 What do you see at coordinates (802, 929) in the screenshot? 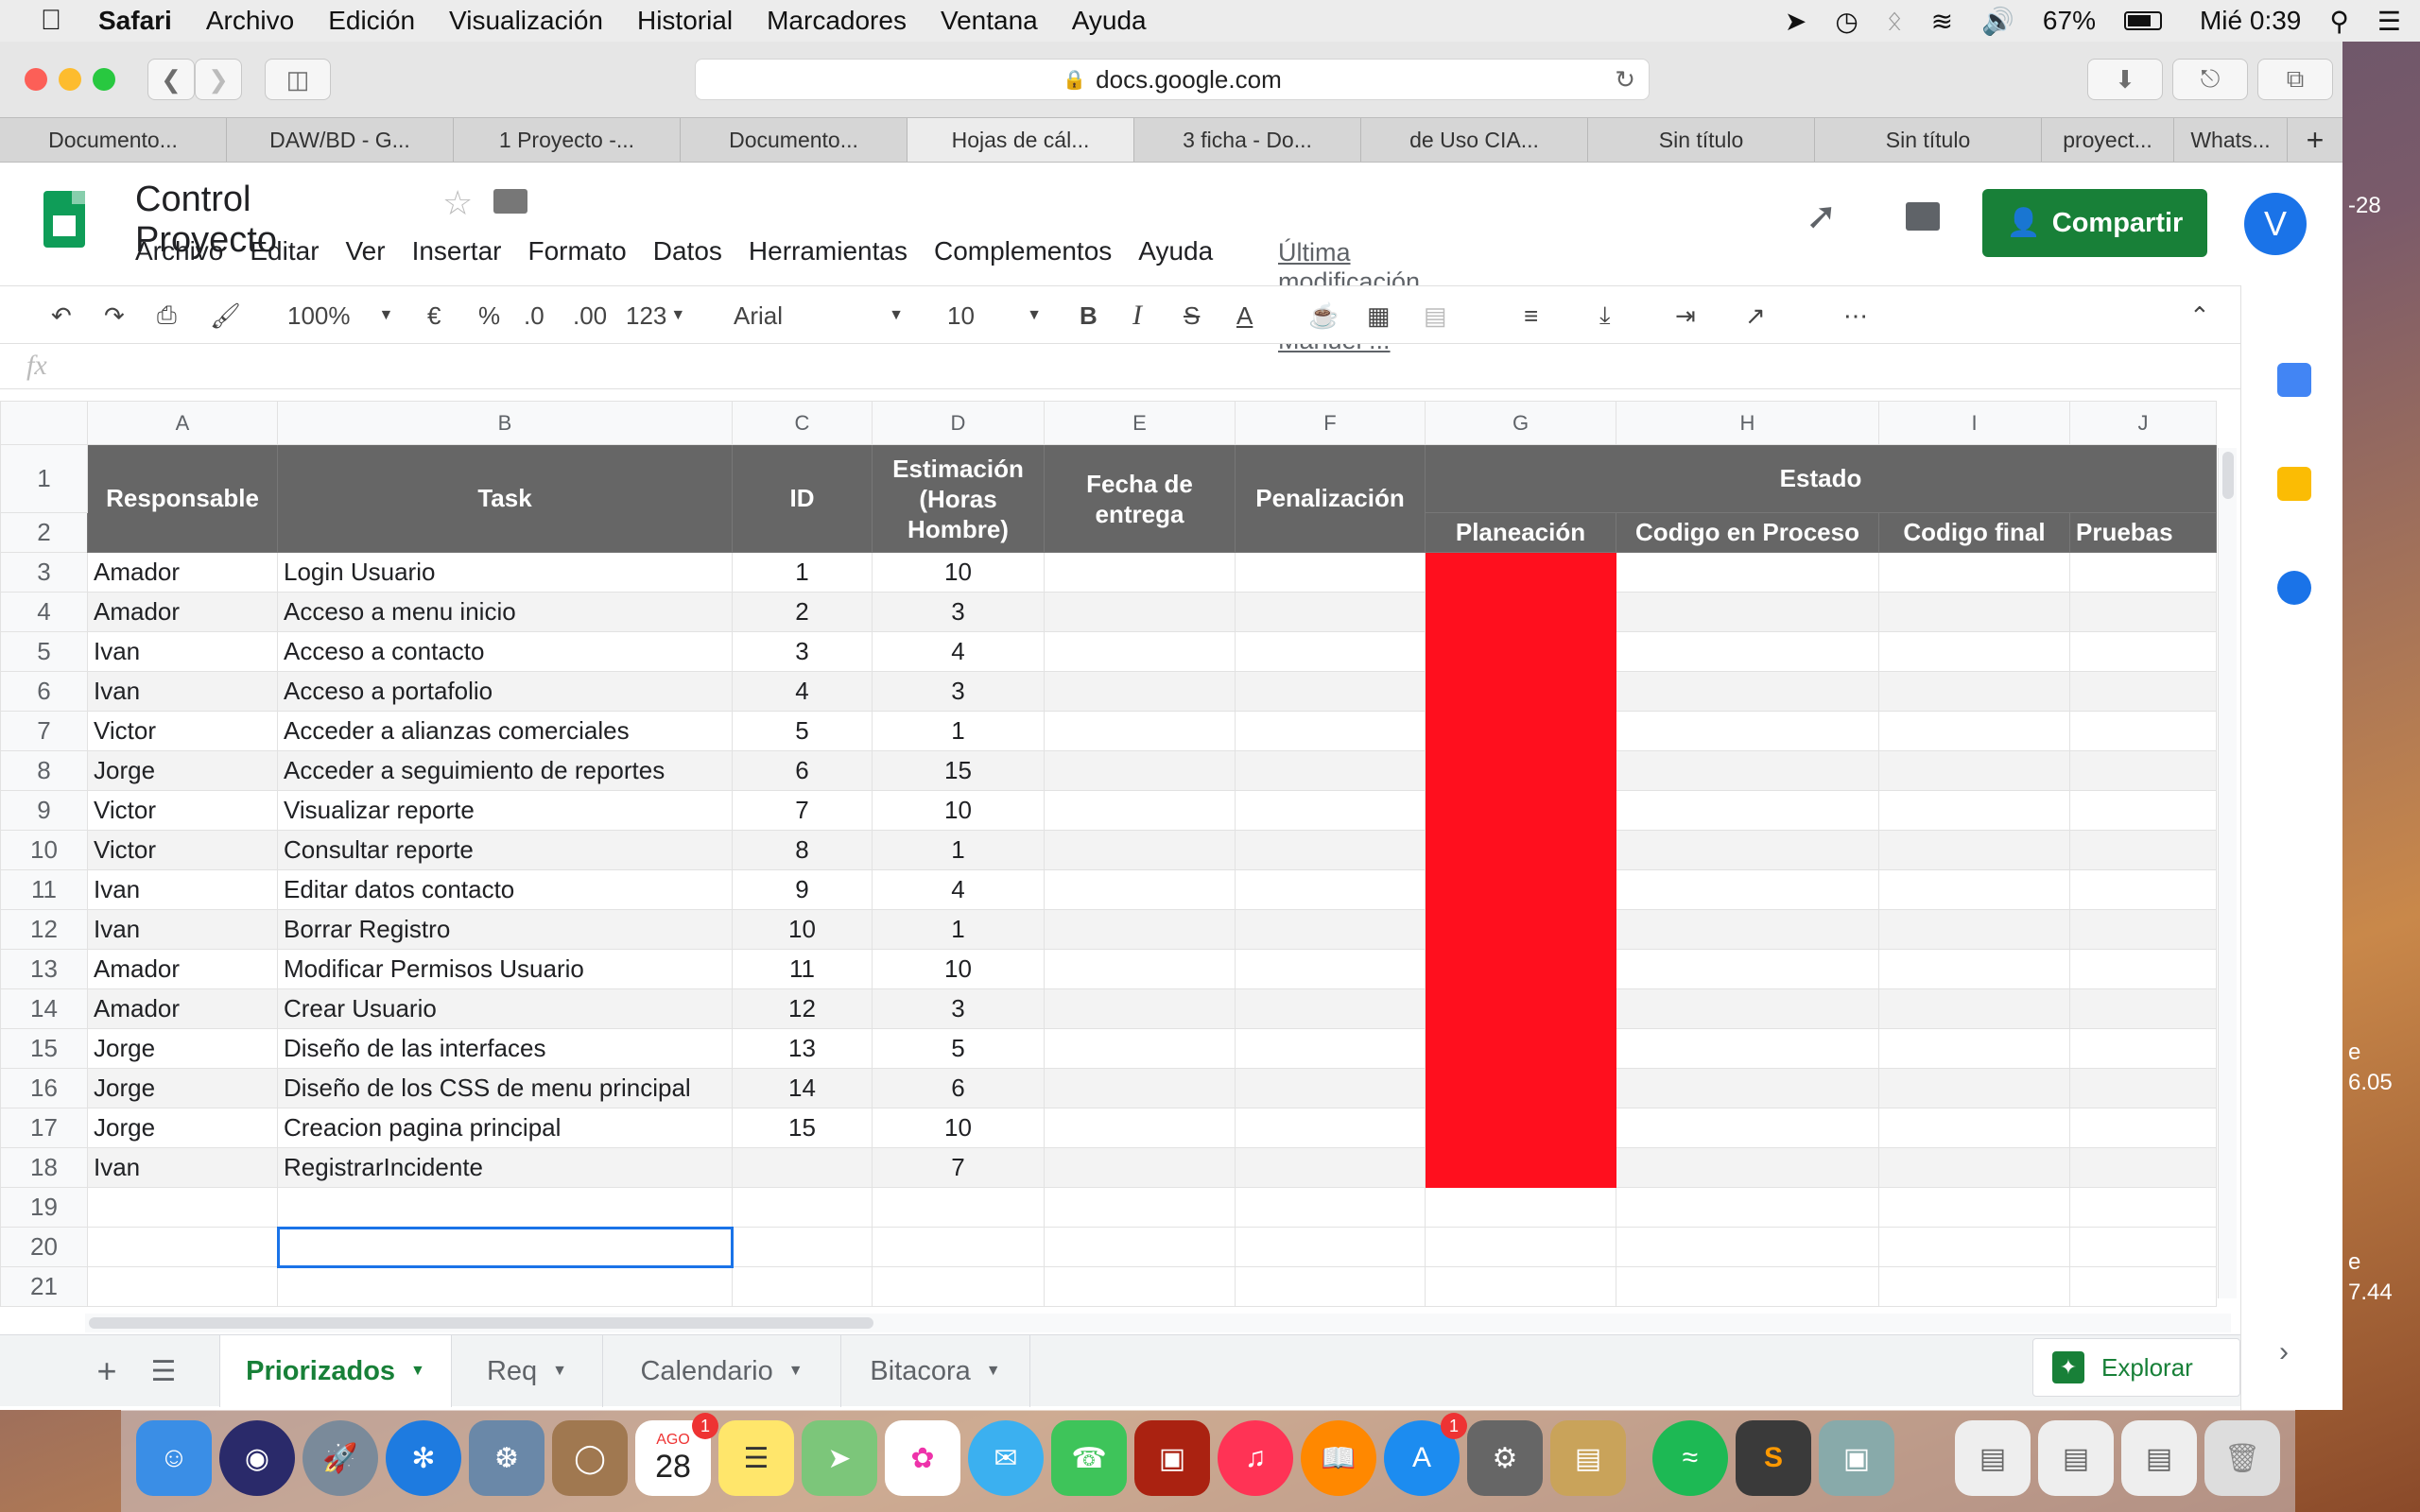
I see `cell-id: 10` at bounding box center [802, 929].